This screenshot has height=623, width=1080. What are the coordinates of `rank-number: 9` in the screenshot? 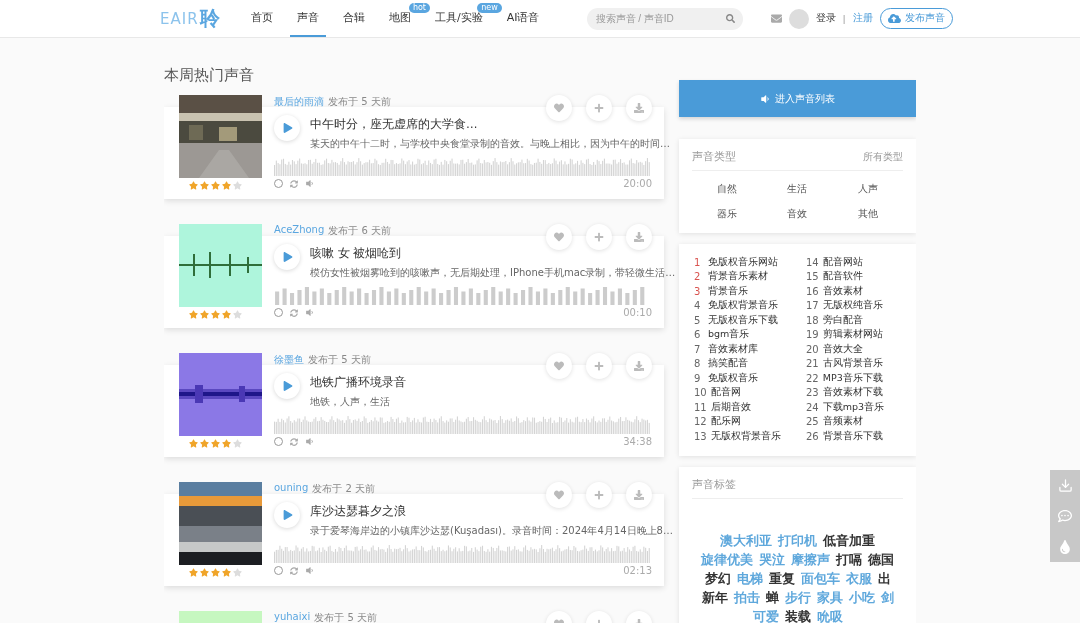 It's located at (698, 378).